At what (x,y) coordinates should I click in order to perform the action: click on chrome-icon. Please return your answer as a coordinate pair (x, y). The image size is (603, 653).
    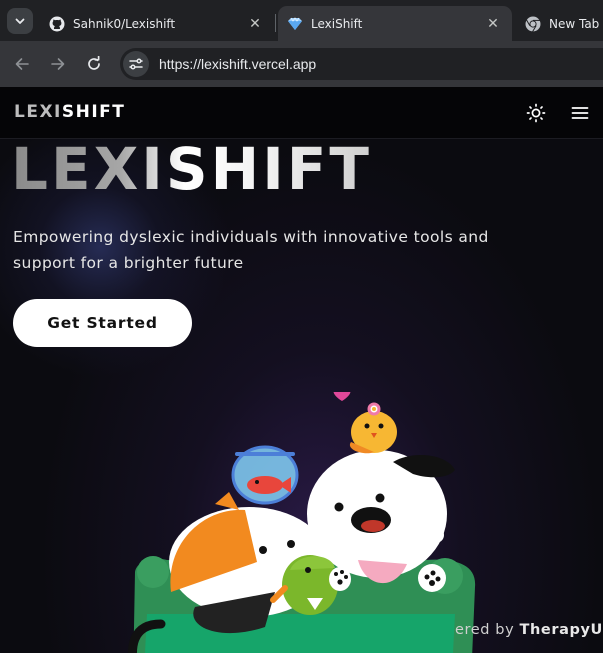
    Looking at the image, I should click on (533, 24).